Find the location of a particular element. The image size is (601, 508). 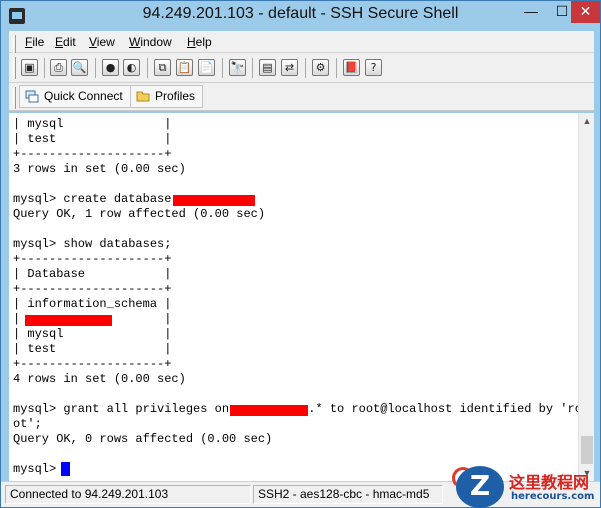

menu-window: Window is located at coordinates (150, 42).